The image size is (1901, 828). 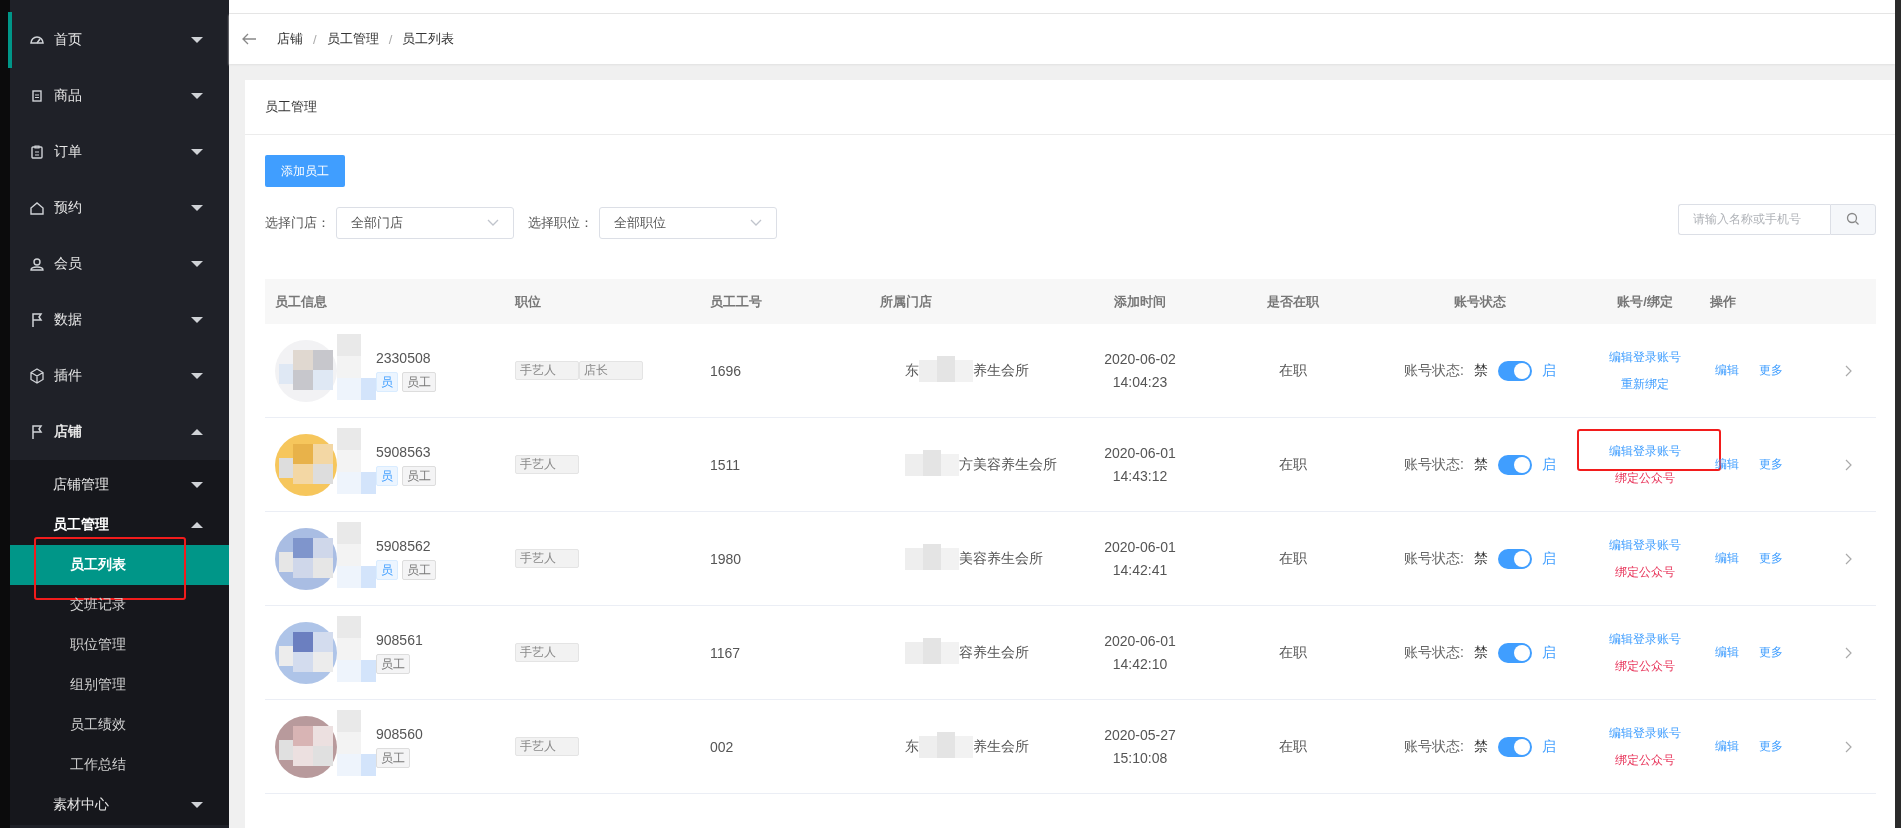 What do you see at coordinates (726, 370) in the screenshot?
I see `table-cell-text: 1696` at bounding box center [726, 370].